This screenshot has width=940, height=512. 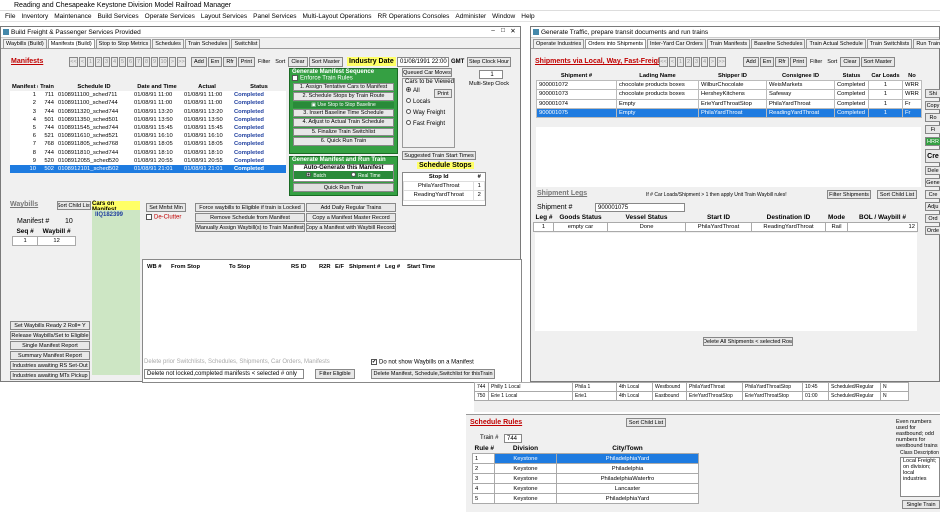 What do you see at coordinates (816, 62) in the screenshot?
I see `filter-button: Filter` at bounding box center [816, 62].